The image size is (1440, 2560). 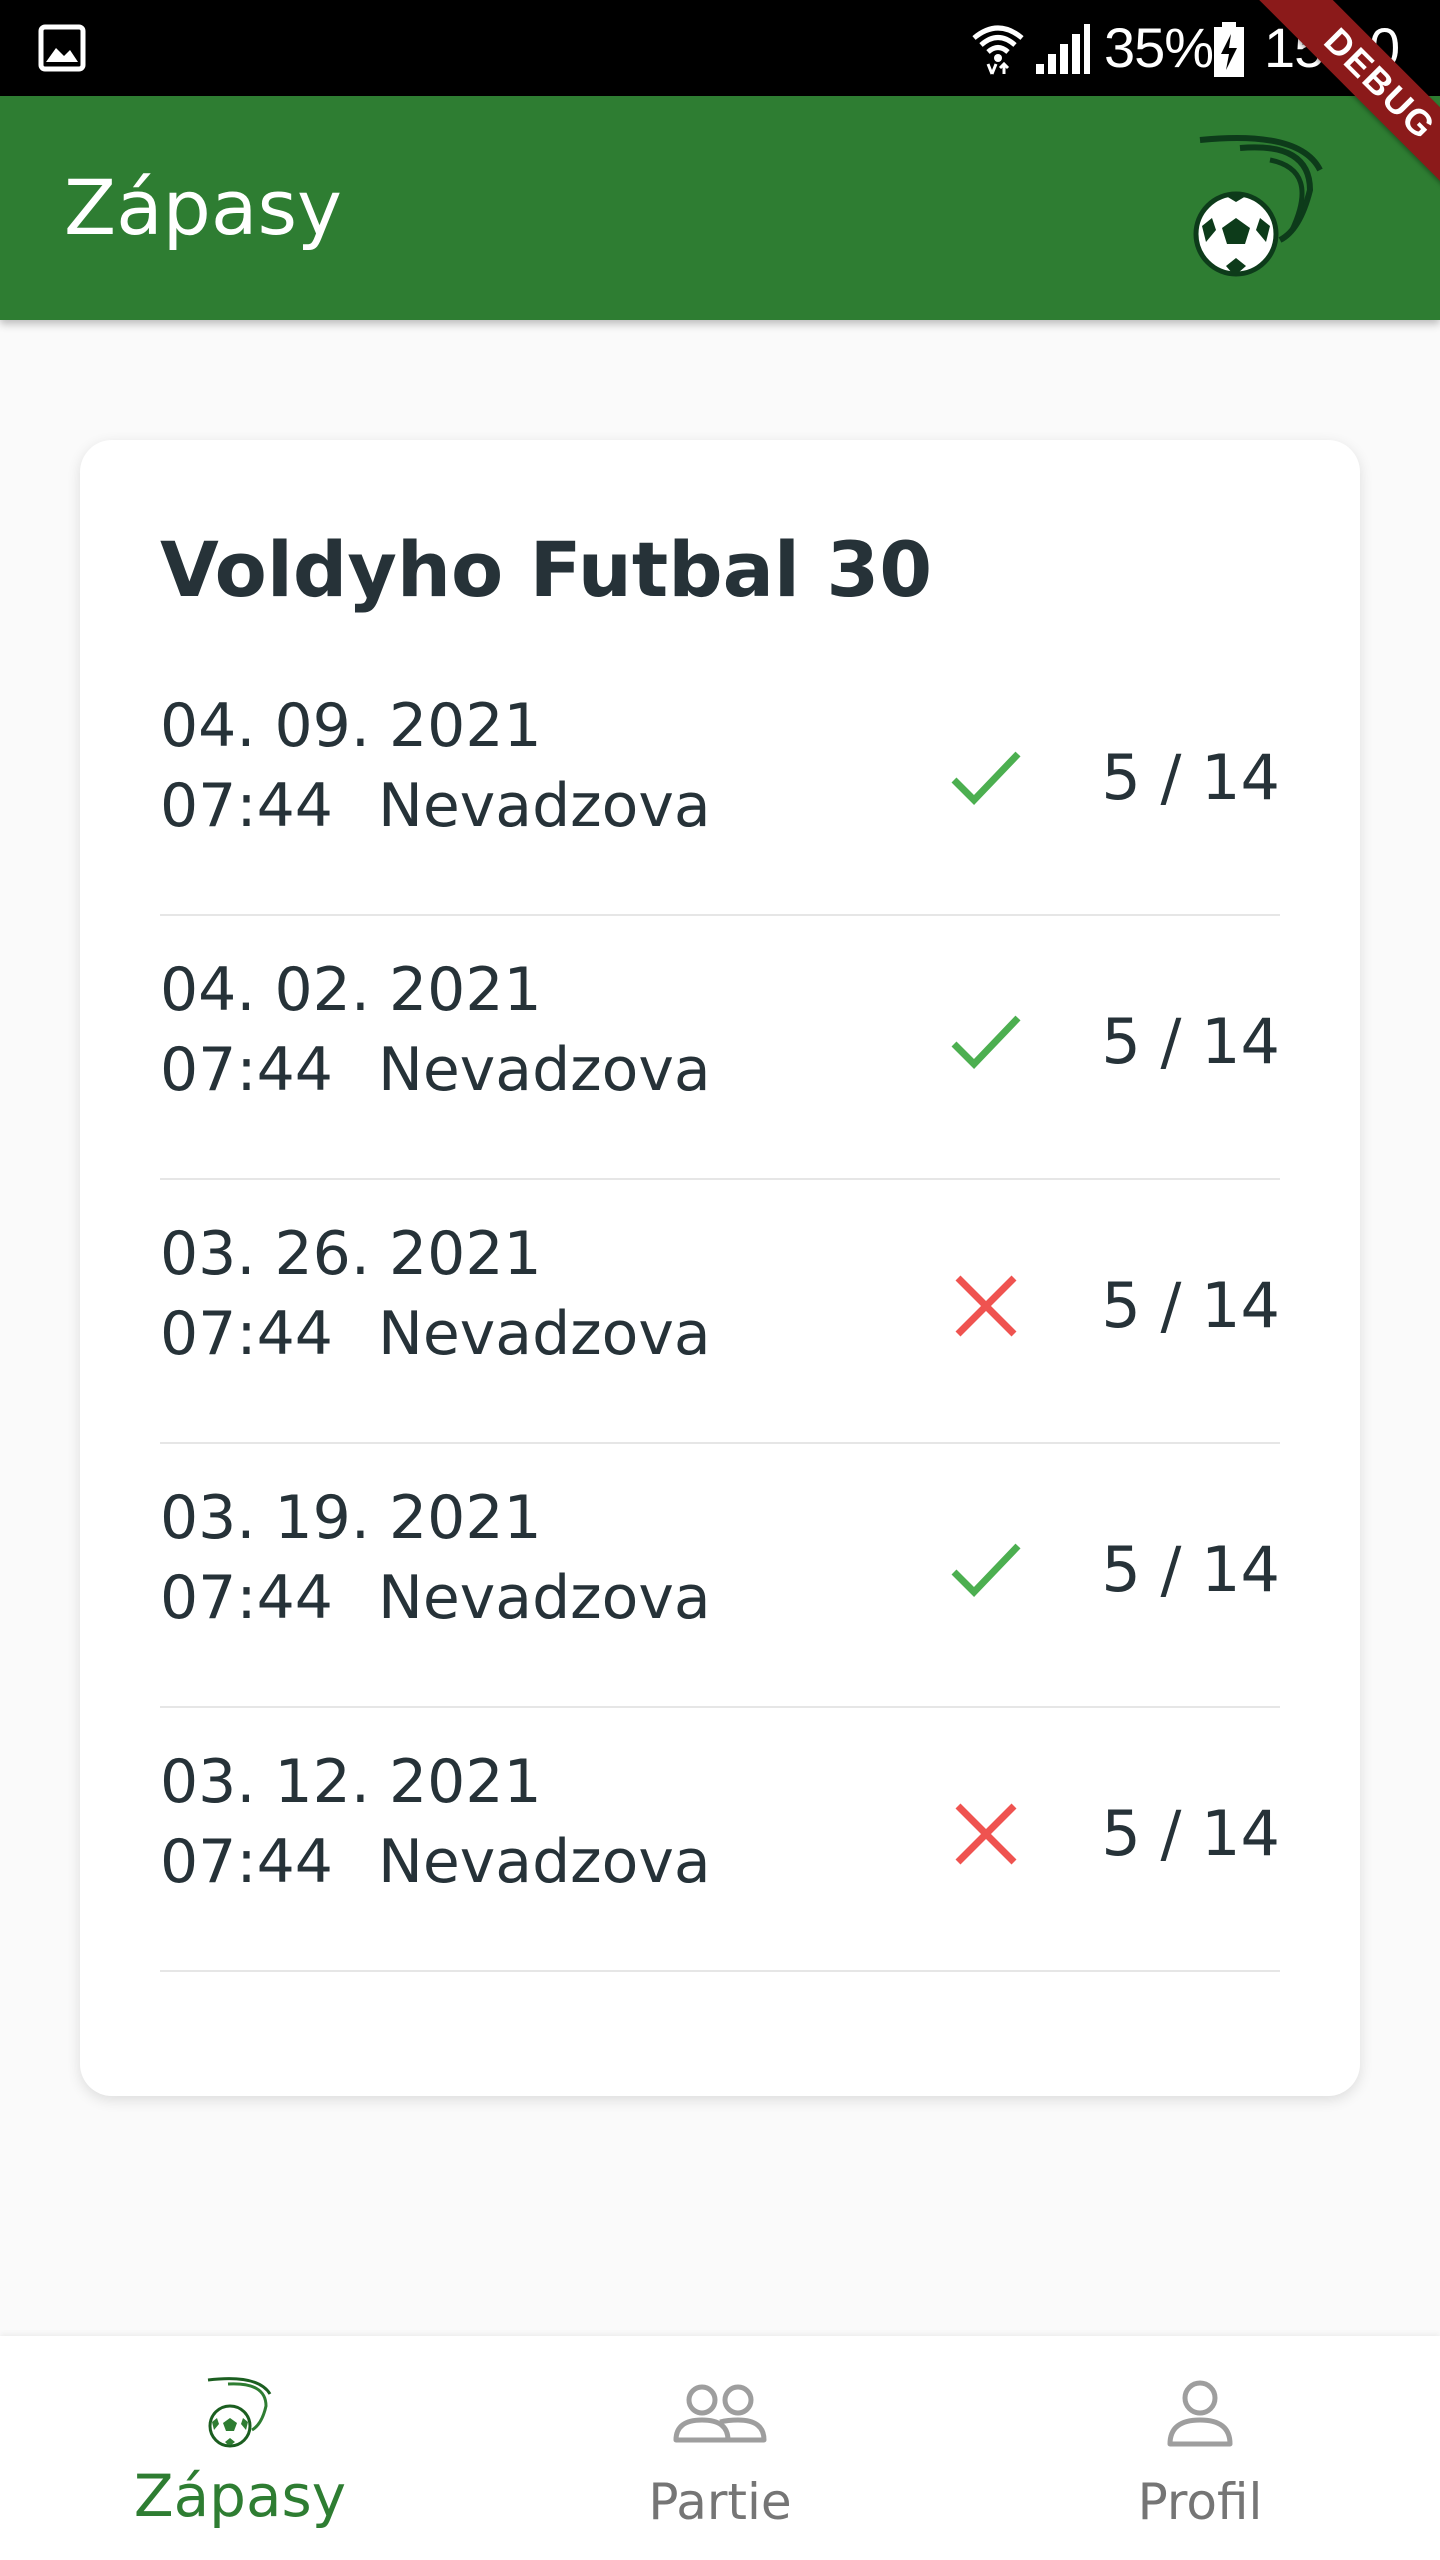 I want to click on battery-percentage: 35%, so click(x=1159, y=47).